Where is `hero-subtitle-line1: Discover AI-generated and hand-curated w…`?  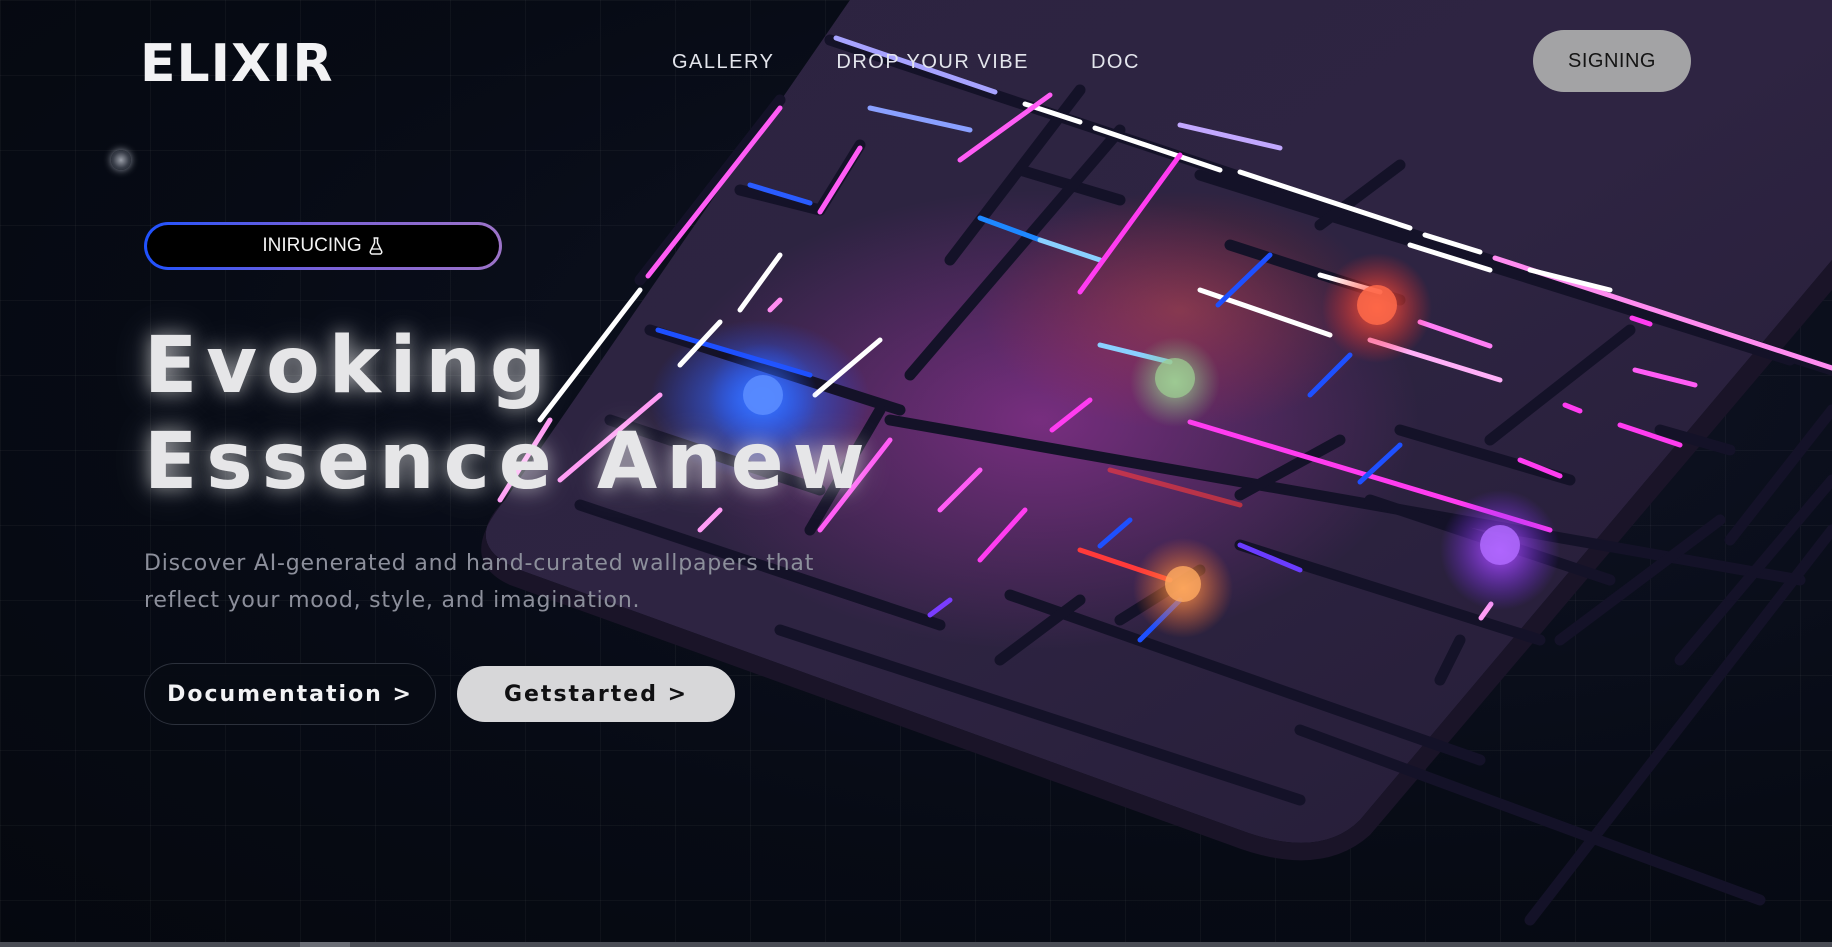
hero-subtitle-line1: Discover AI-generated and hand-curated w… is located at coordinates (479, 563).